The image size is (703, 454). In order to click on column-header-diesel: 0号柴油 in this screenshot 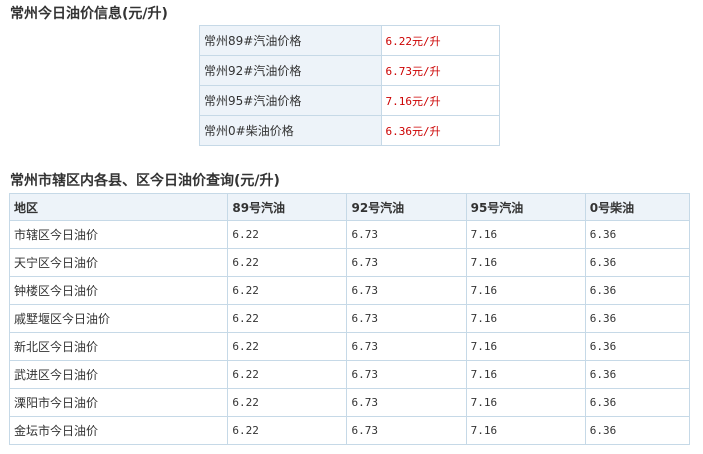, I will do `click(637, 207)`.